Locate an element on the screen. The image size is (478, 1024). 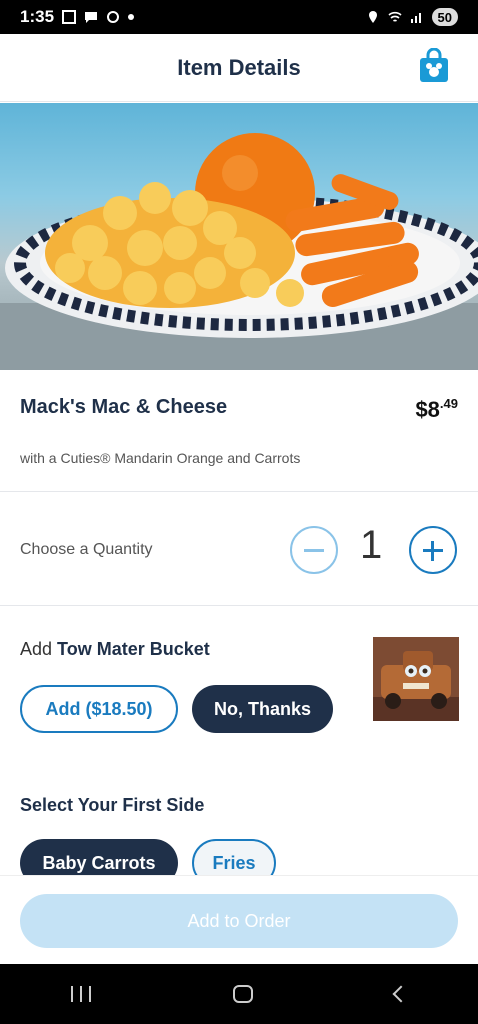
chat-icon is located at coordinates (91, 17).